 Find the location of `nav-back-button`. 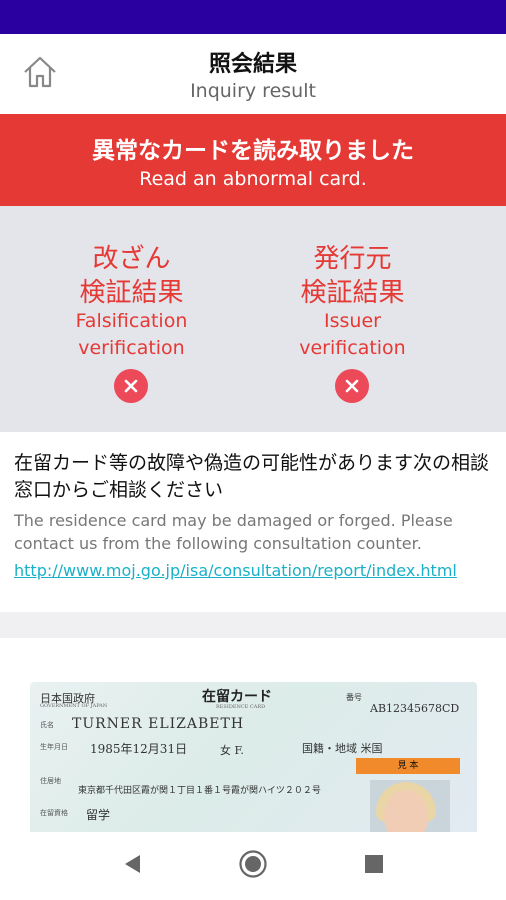

nav-back-button is located at coordinates (132, 866).